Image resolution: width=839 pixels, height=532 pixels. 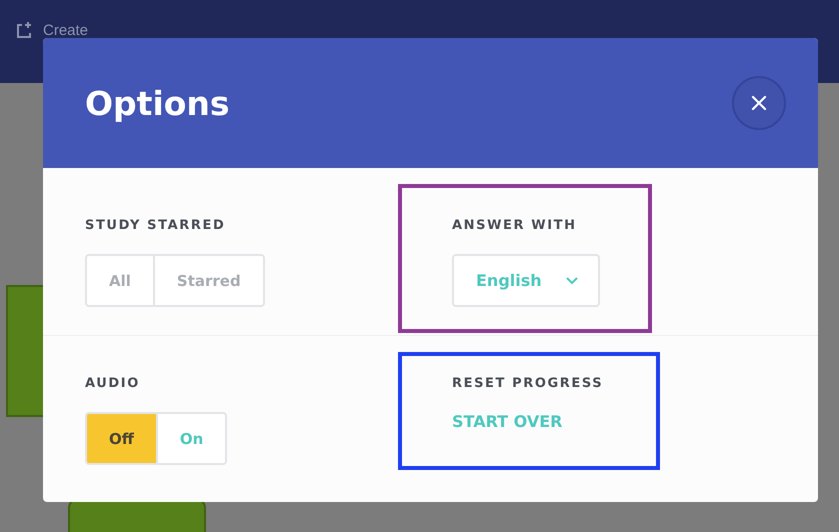 I want to click on close-icon, so click(x=759, y=103).